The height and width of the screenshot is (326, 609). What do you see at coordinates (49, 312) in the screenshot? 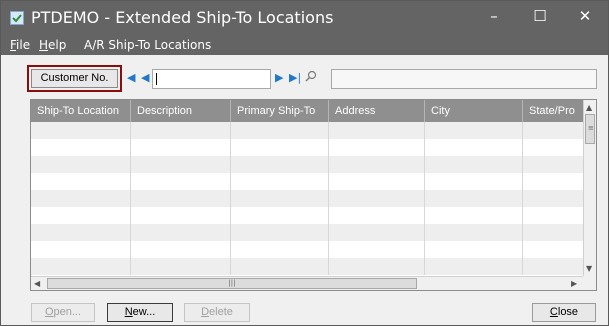
I see `open-accel: O` at bounding box center [49, 312].